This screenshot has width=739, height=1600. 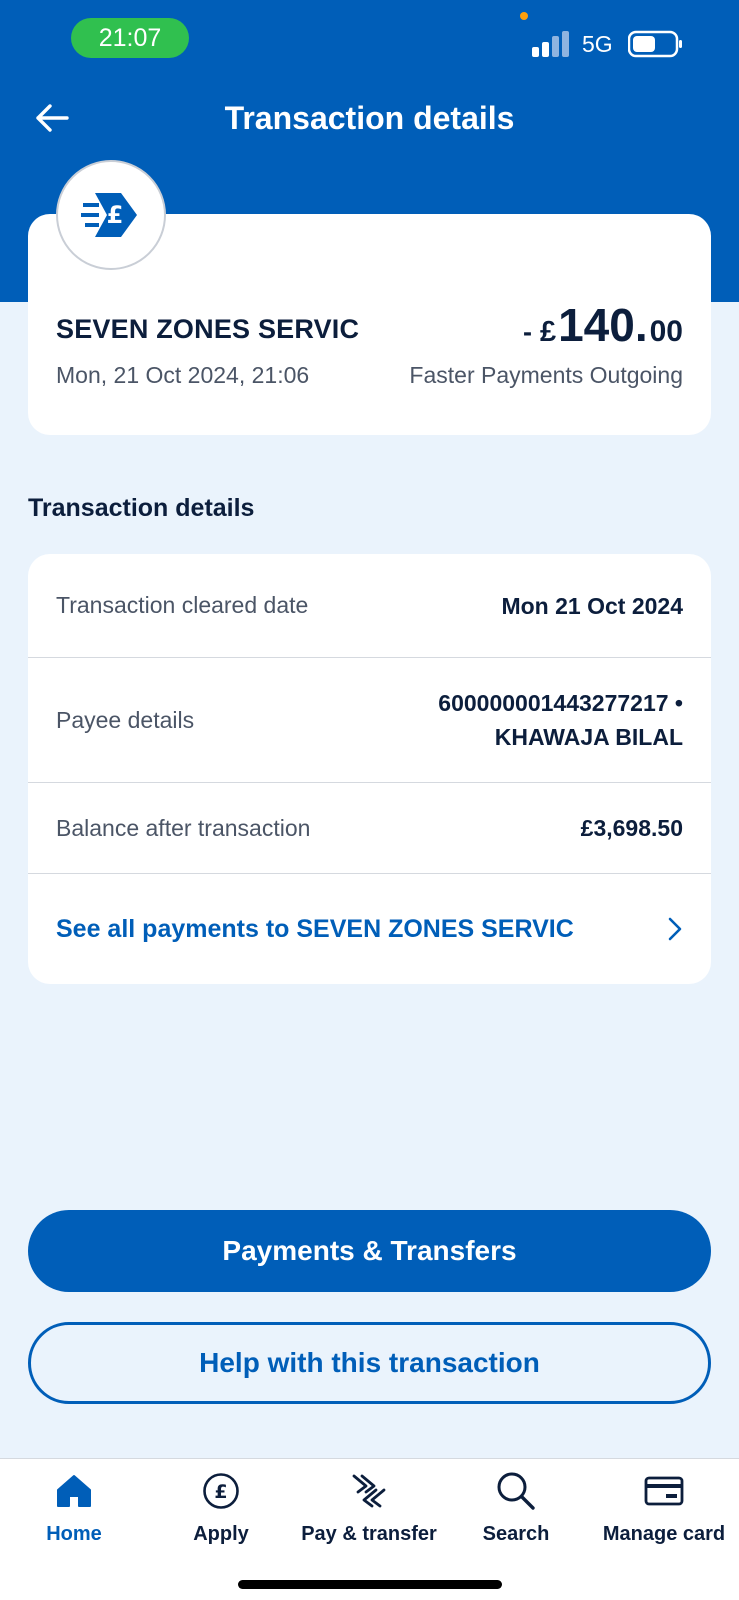 I want to click on arrow-left-icon, so click(x=52, y=118).